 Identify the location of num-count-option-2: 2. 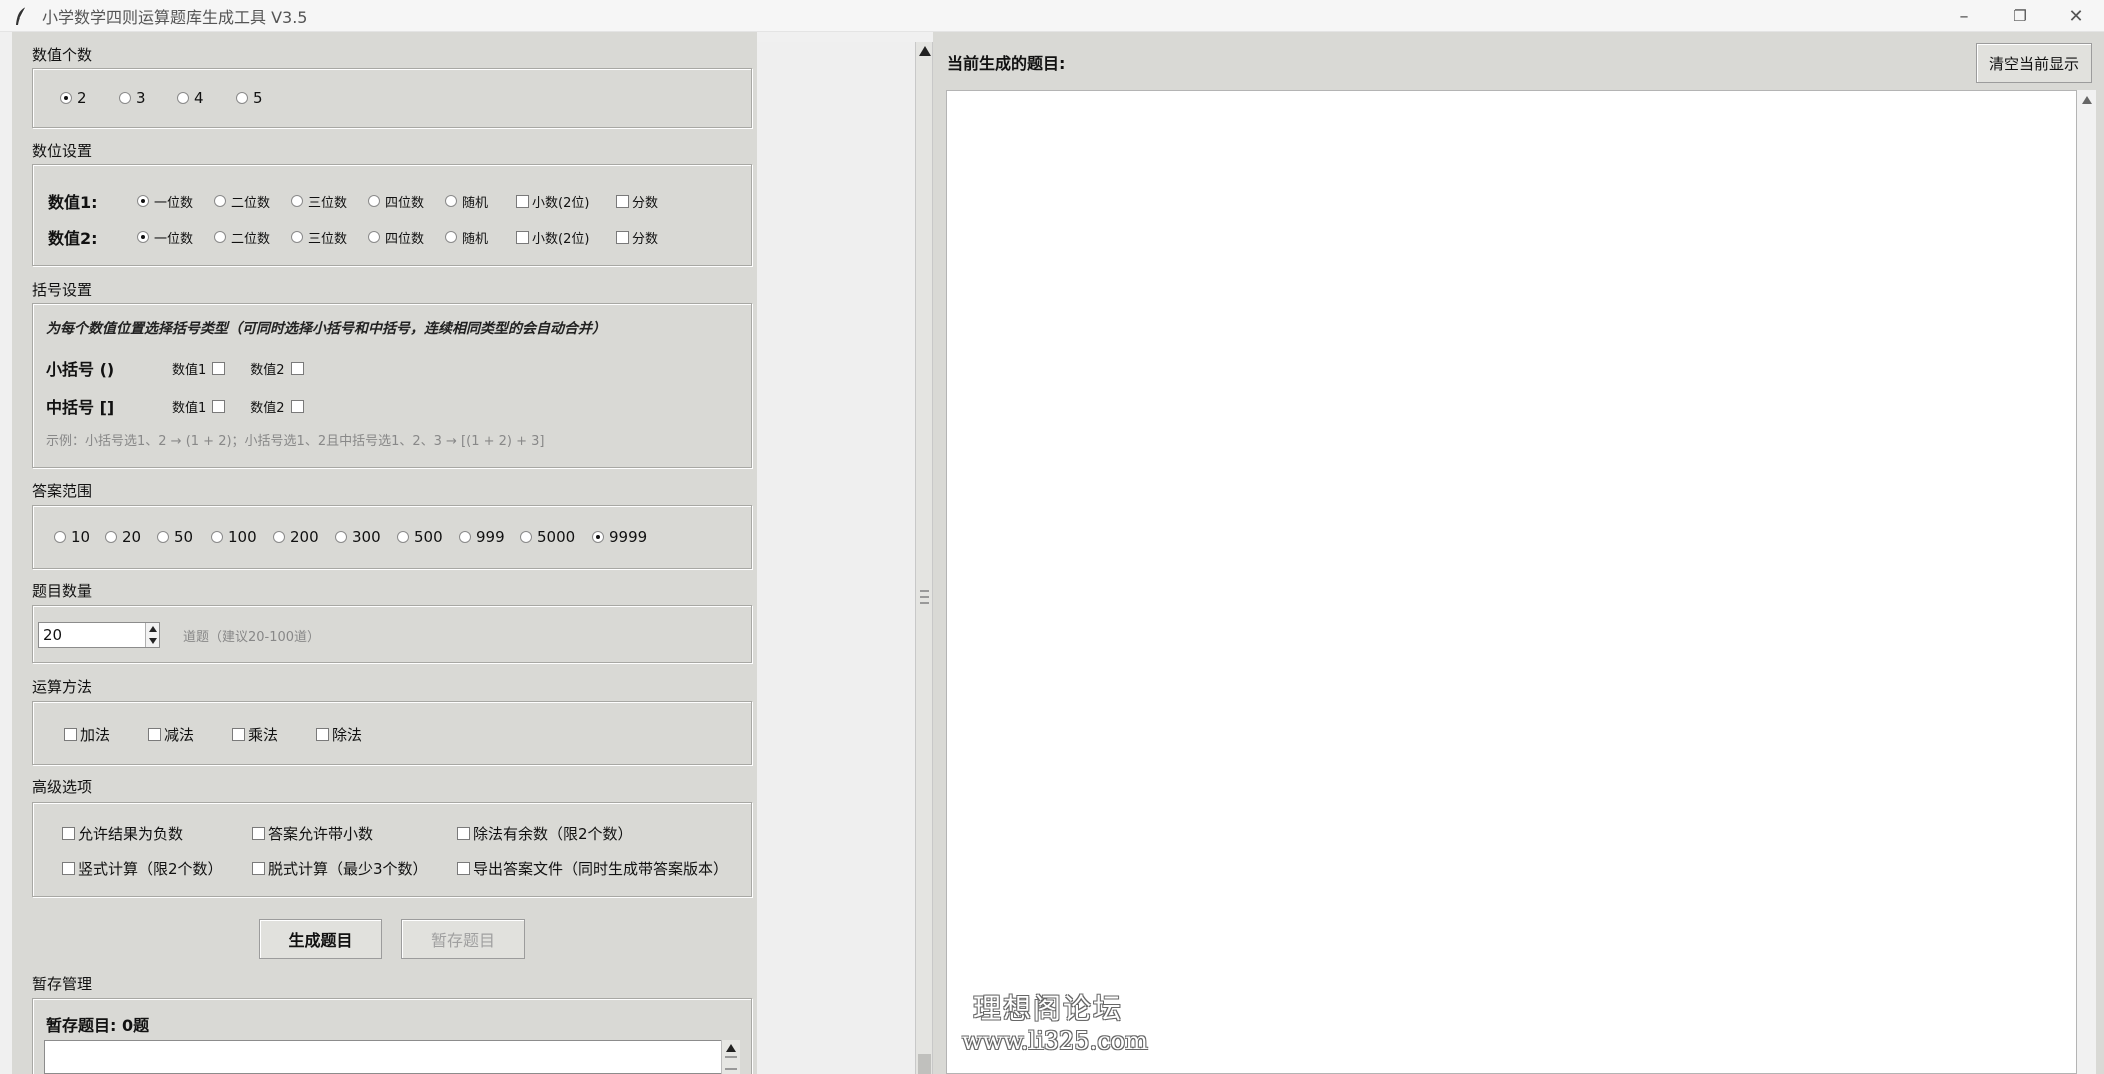
(89, 98).